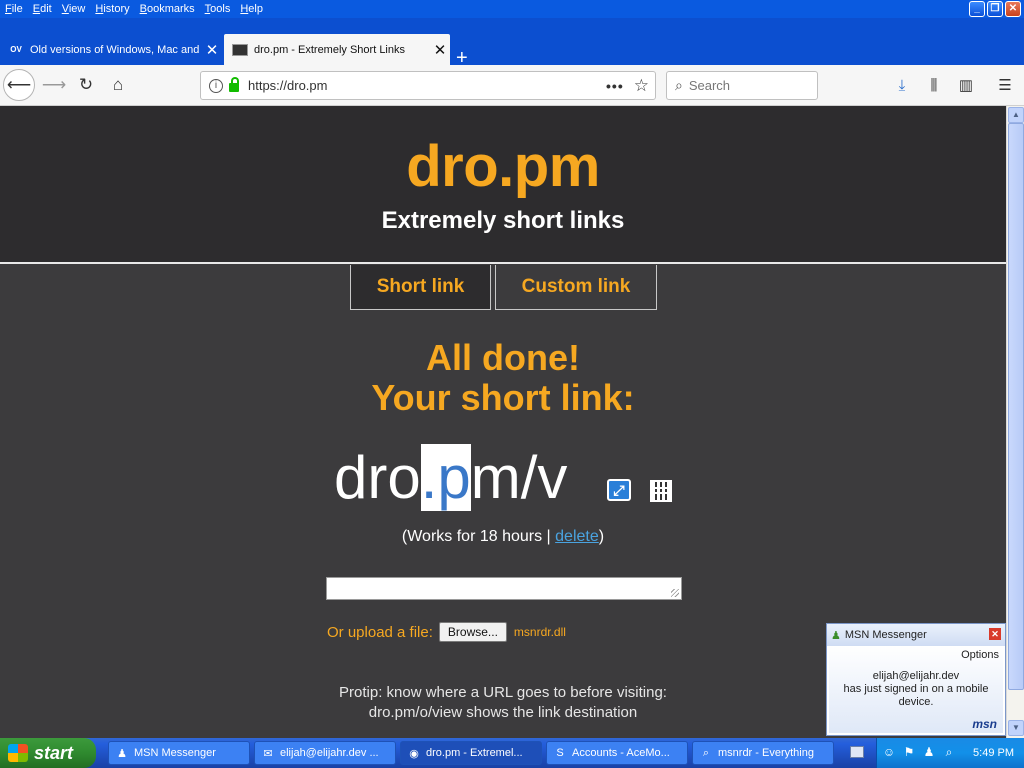 The image size is (1024, 768). What do you see at coordinates (112, 9) in the screenshot?
I see `menu-history: History` at bounding box center [112, 9].